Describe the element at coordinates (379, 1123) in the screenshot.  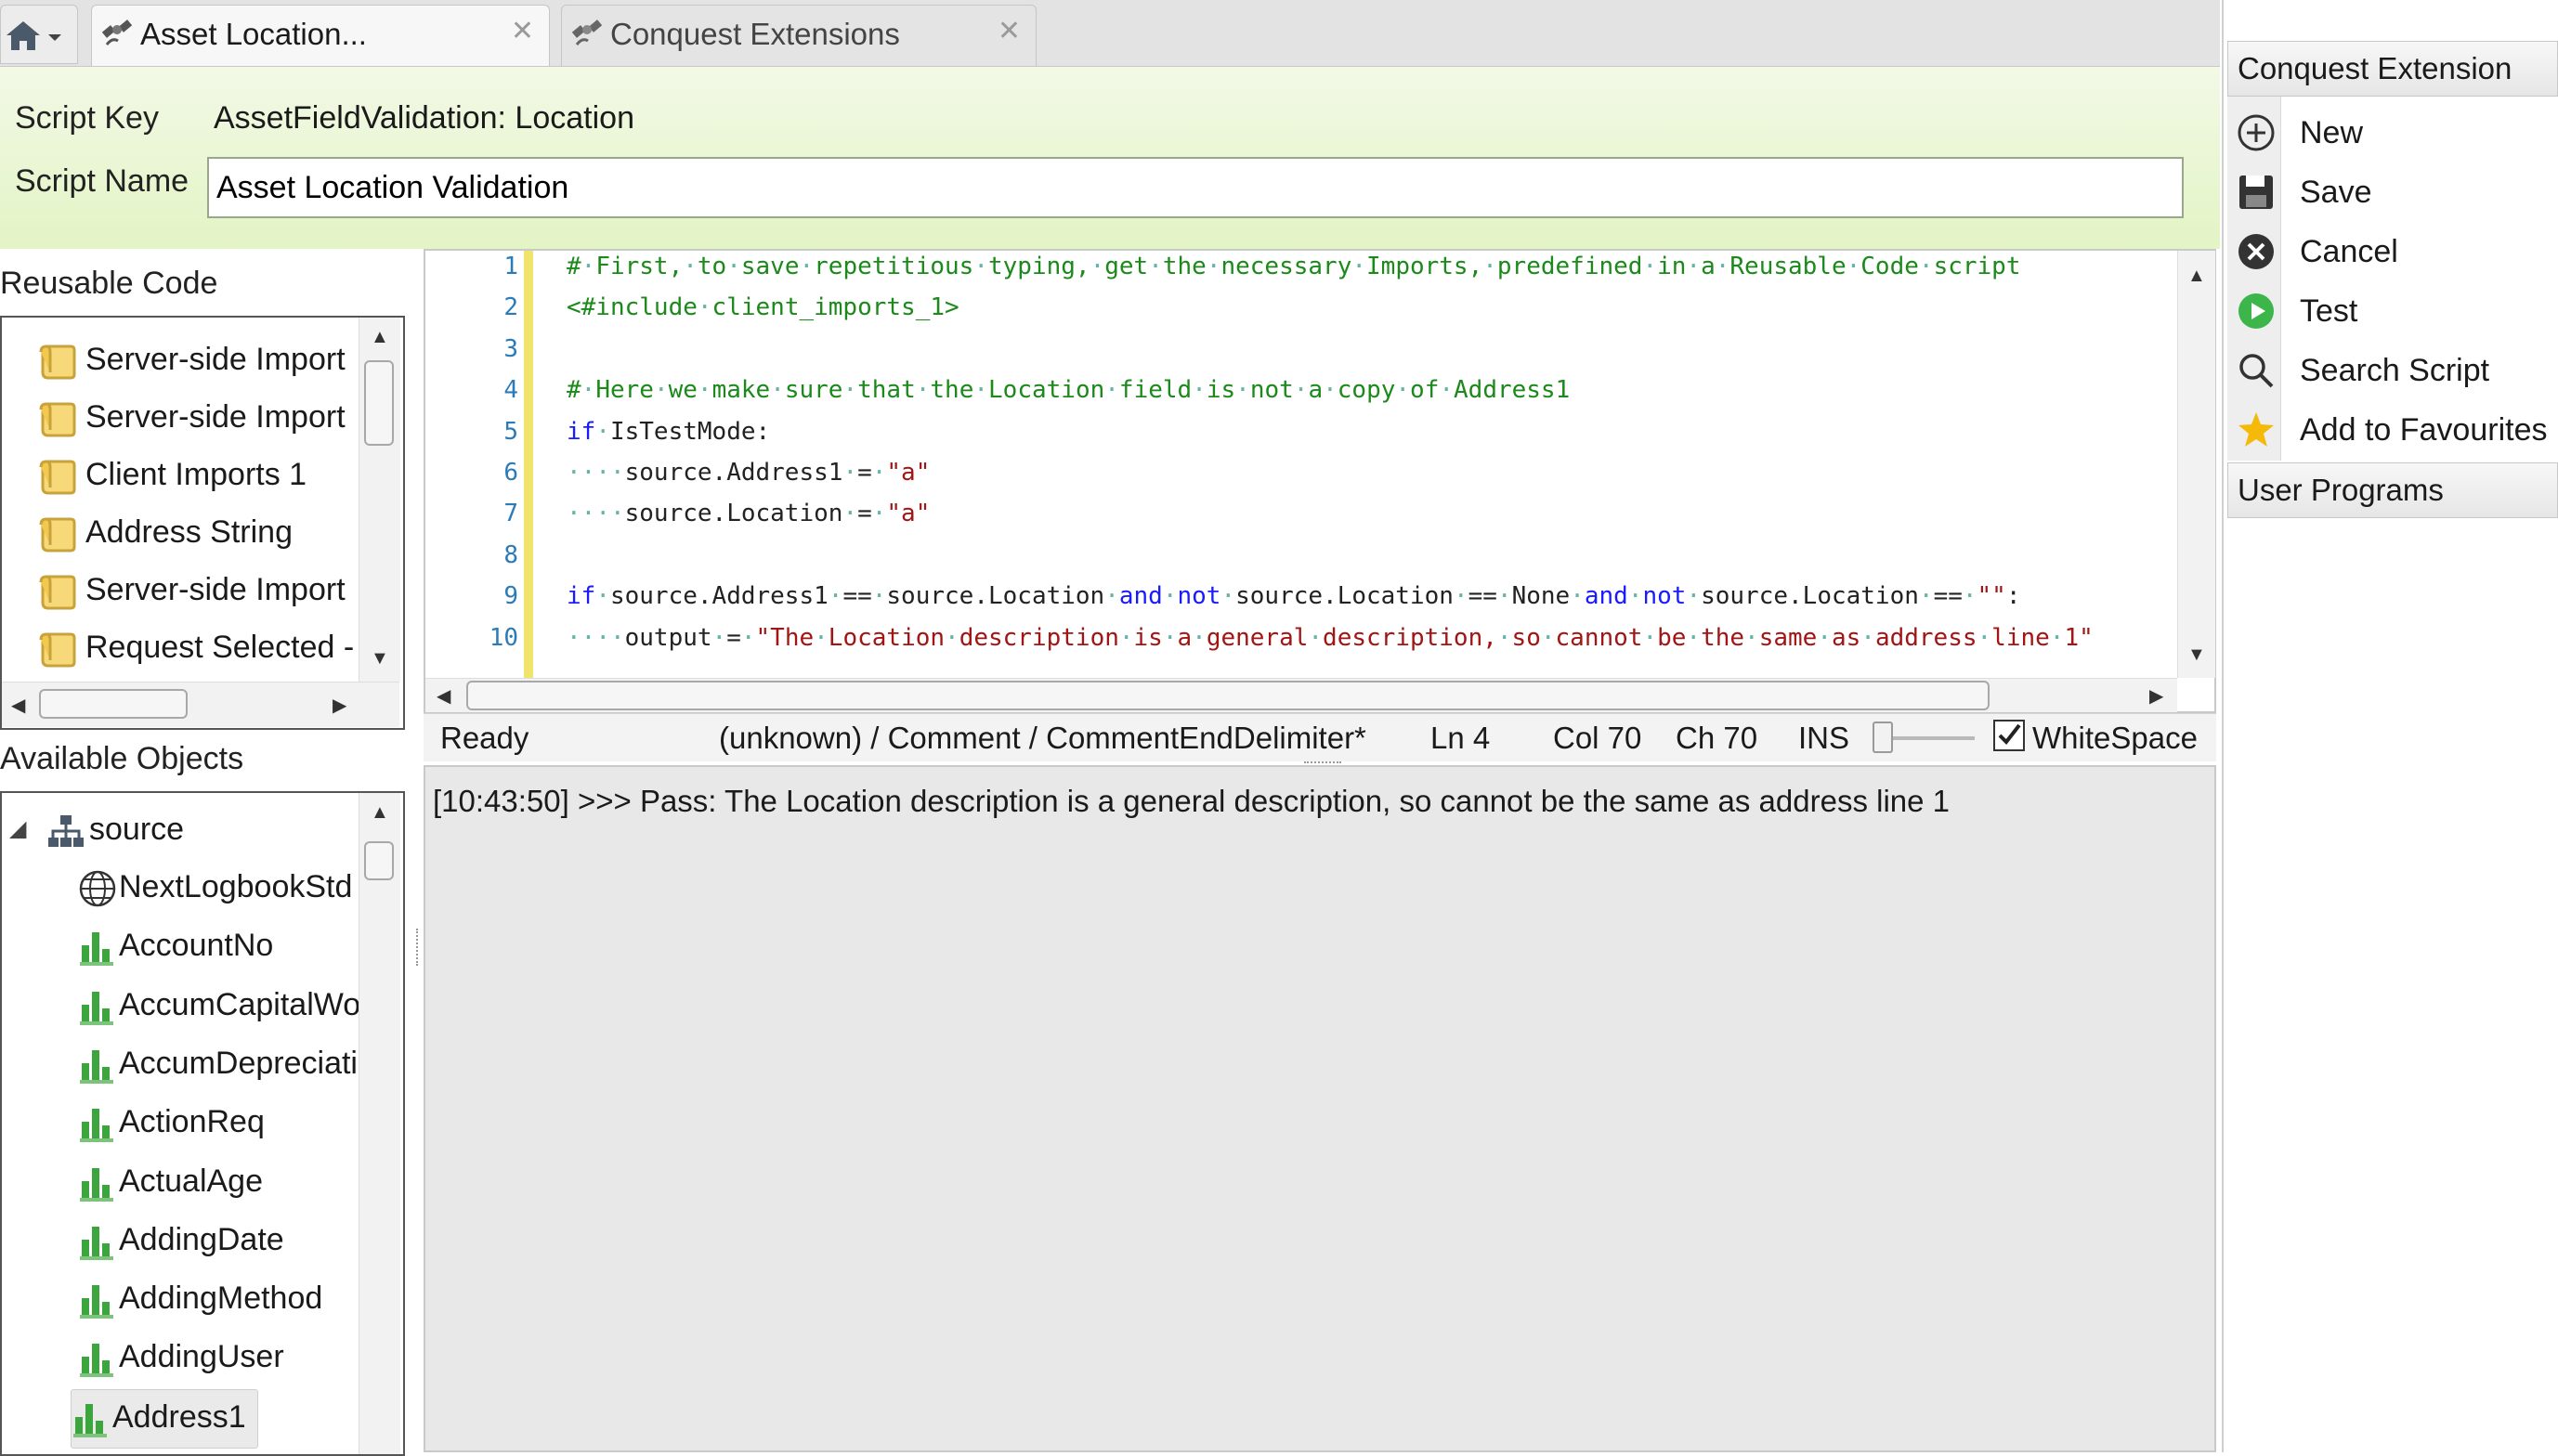
I see `available-objects-vertical-scrollbar: ▲` at that location.